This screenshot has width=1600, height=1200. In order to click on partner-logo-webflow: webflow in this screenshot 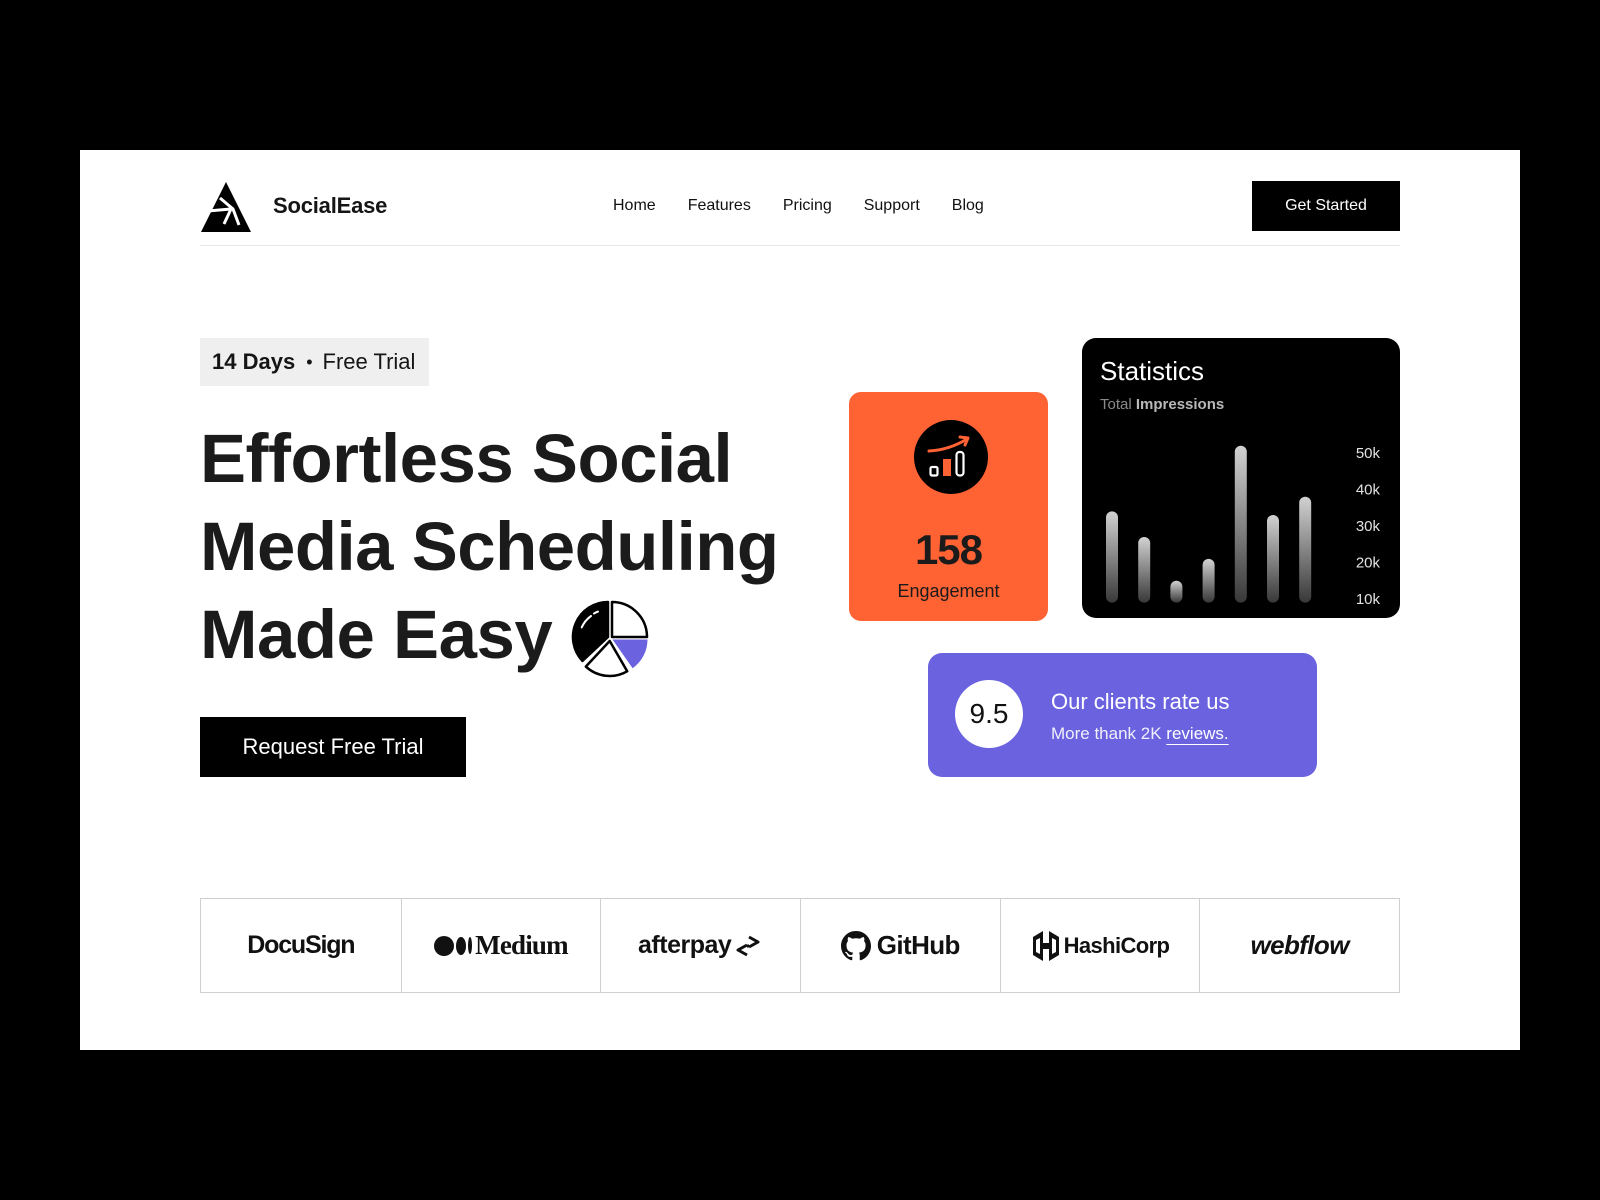, I will do `click(1299, 945)`.